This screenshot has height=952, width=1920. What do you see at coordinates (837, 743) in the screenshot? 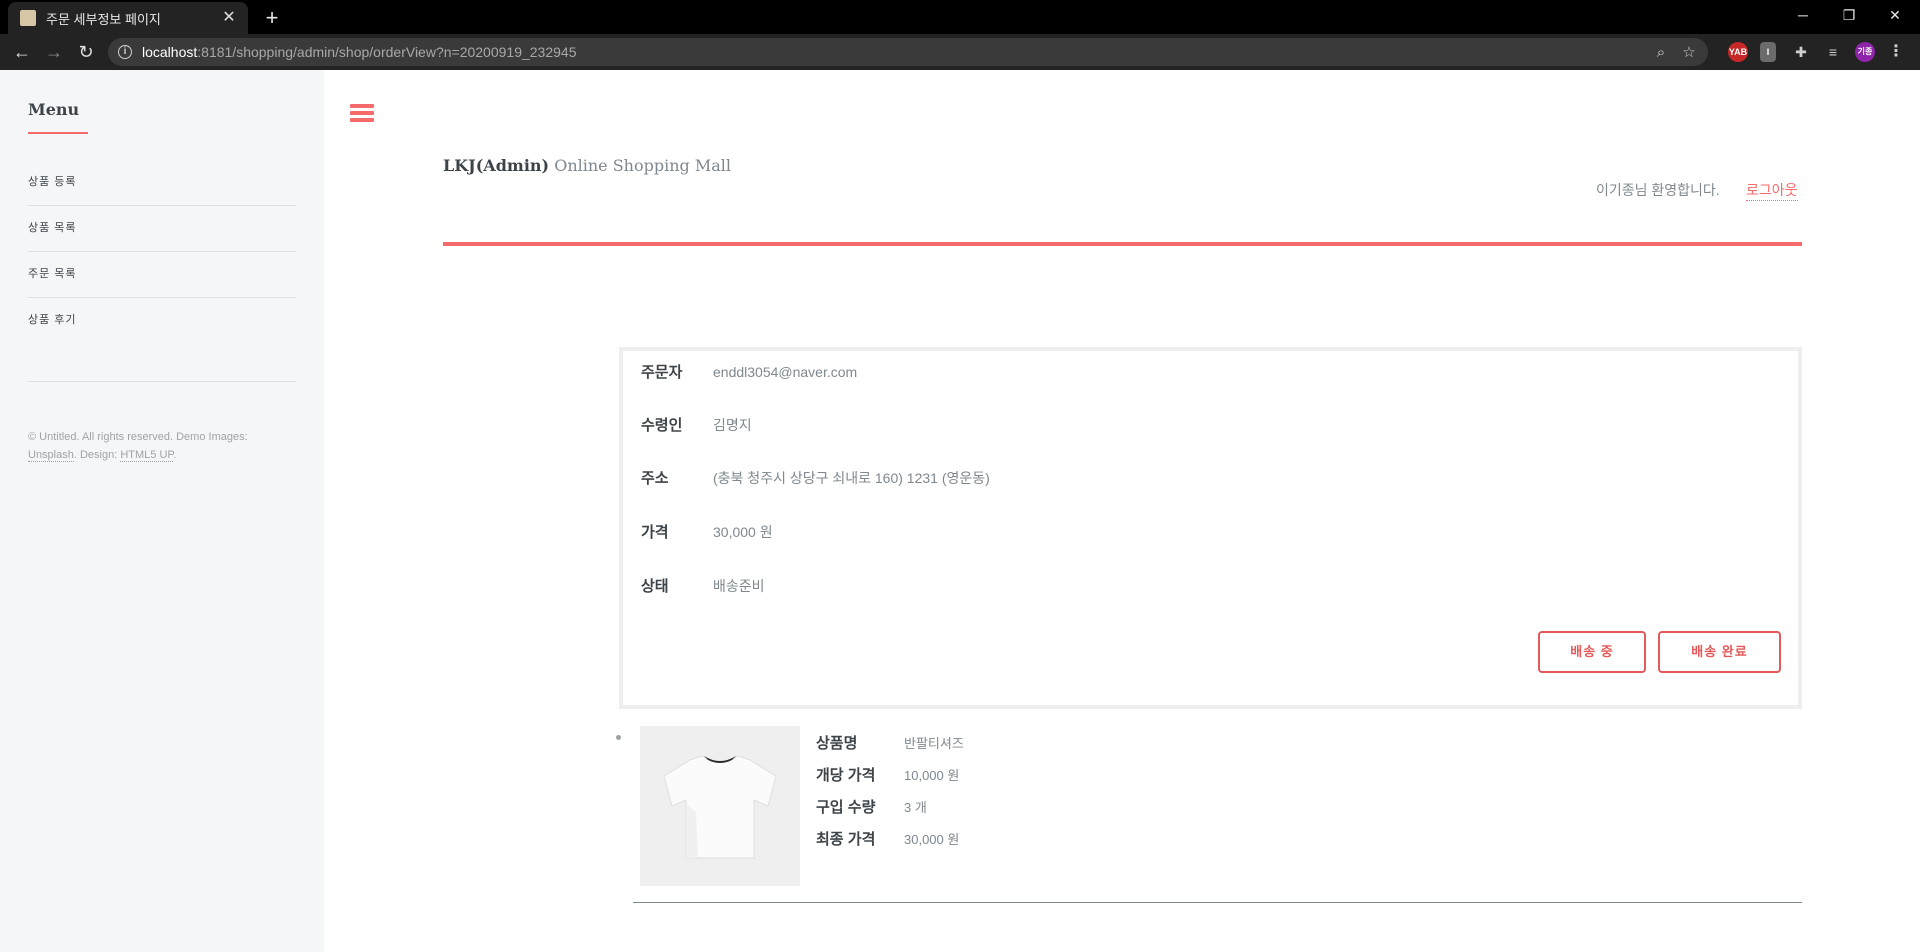
I see `product-name-label: 상품명` at bounding box center [837, 743].